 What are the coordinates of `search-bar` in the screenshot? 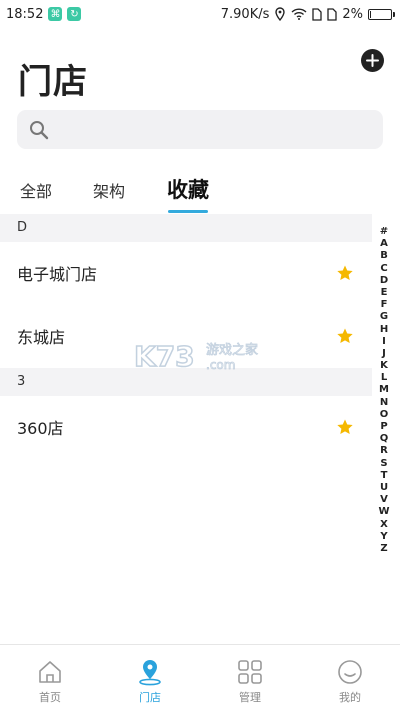 It's located at (200, 129).